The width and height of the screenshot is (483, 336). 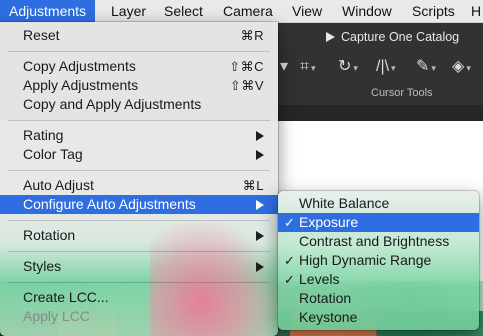 What do you see at coordinates (58, 185) in the screenshot?
I see `menu-item-label: Auto Adjust` at bounding box center [58, 185].